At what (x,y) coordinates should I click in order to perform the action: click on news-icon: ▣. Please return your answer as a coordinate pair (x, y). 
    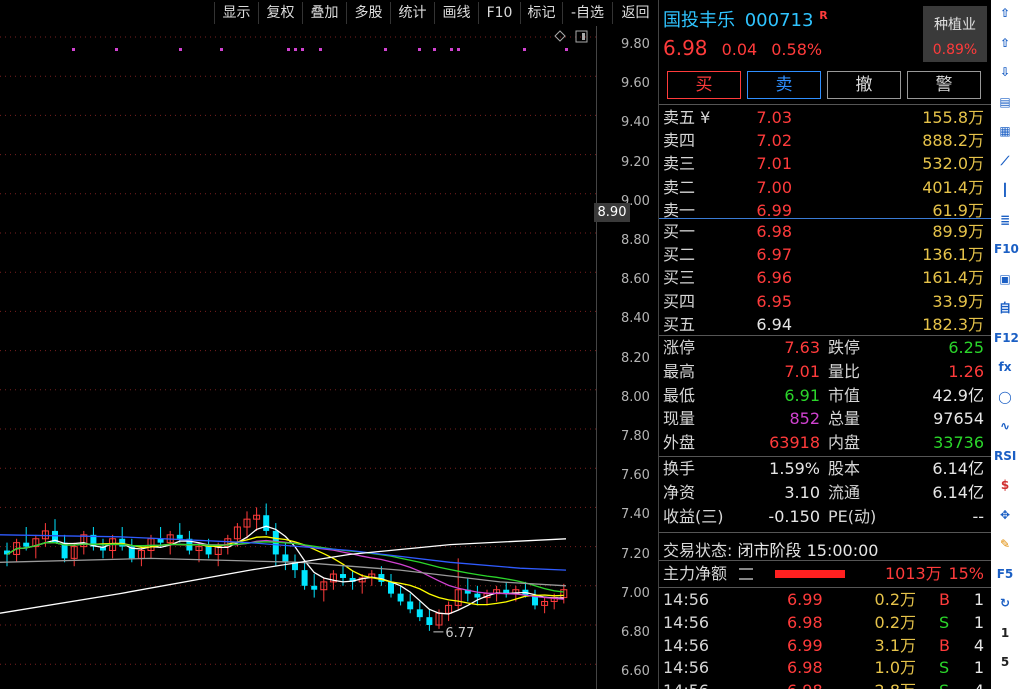
    Looking at the image, I should click on (1005, 279).